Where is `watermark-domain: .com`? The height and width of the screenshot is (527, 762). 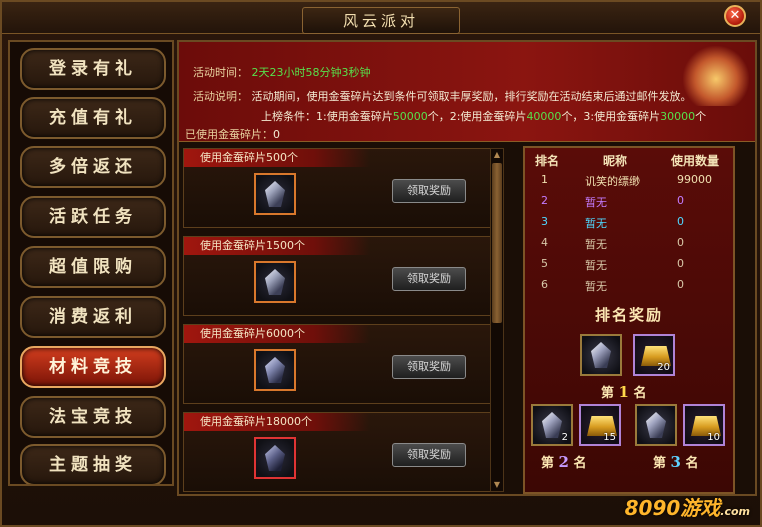 watermark-domain: .com is located at coordinates (735, 511).